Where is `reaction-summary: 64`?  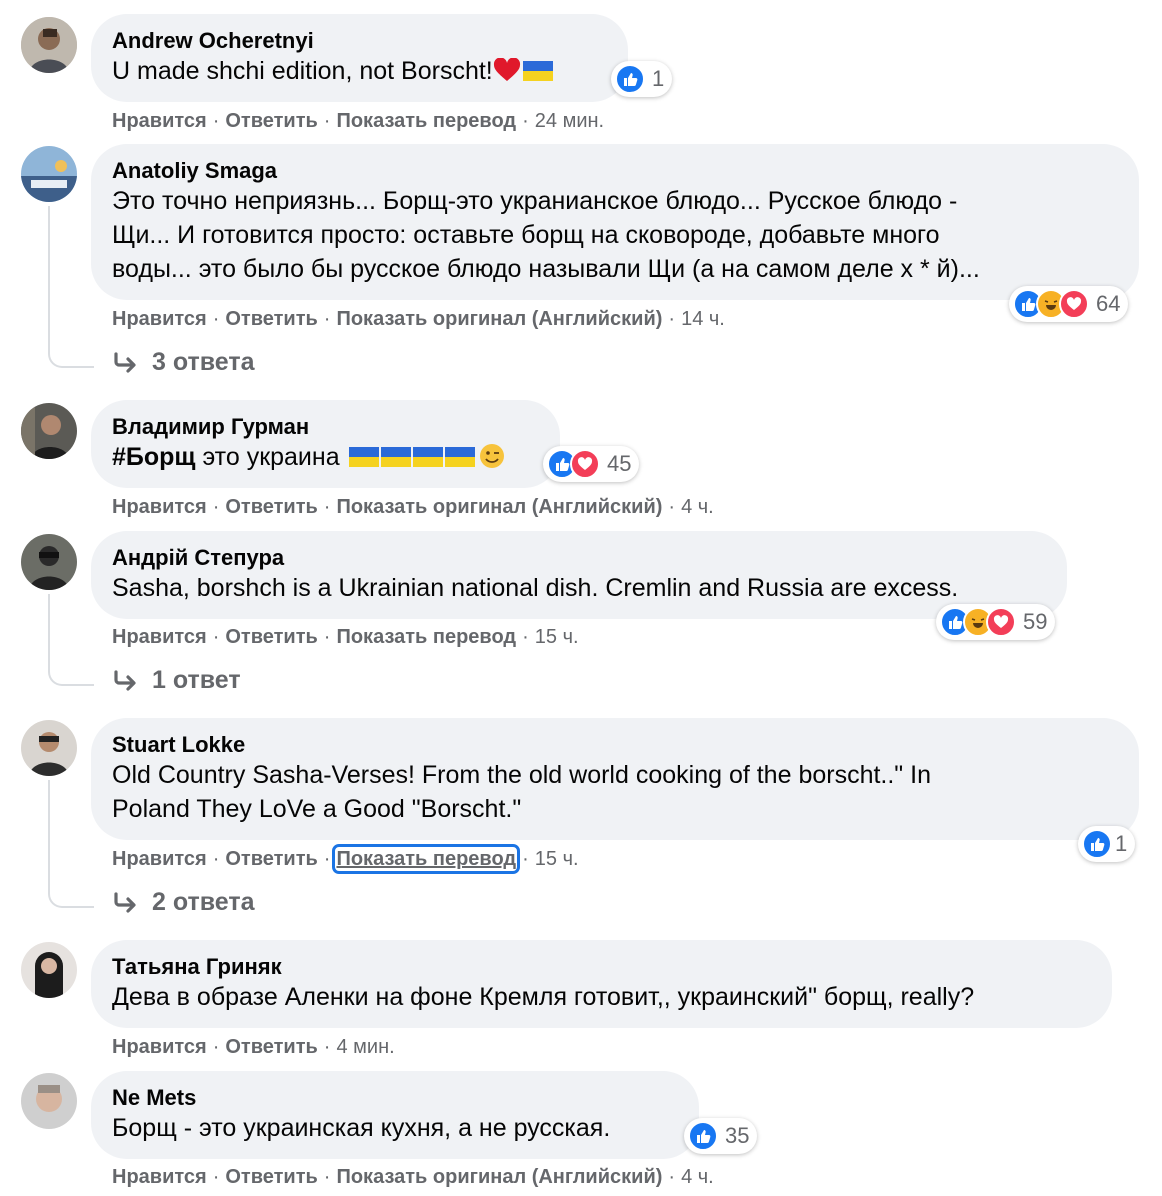 reaction-summary: 64 is located at coordinates (1069, 304).